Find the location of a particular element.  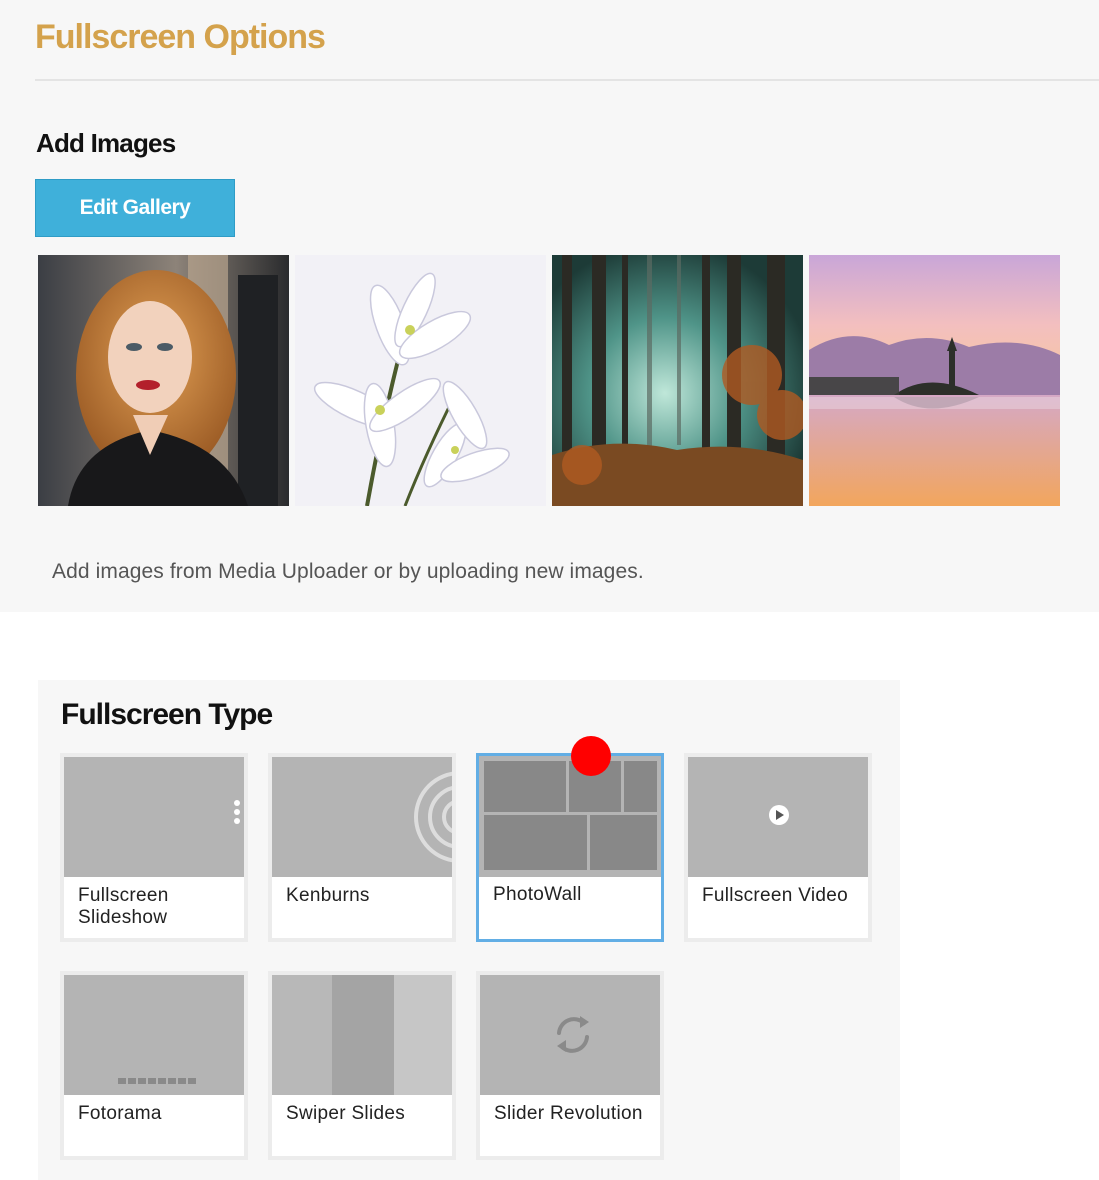

concentric-circles-icon is located at coordinates (433, 817).